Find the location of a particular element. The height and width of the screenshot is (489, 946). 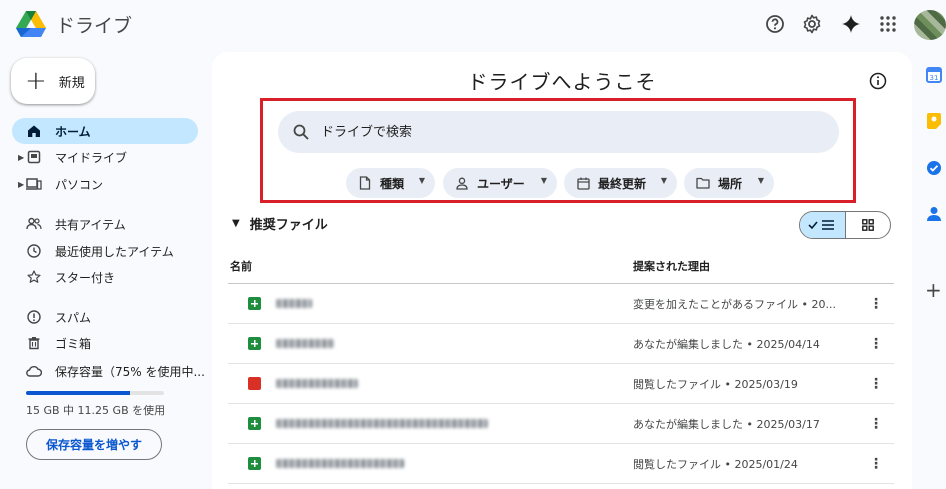

calendar-icon is located at coordinates (583, 183).